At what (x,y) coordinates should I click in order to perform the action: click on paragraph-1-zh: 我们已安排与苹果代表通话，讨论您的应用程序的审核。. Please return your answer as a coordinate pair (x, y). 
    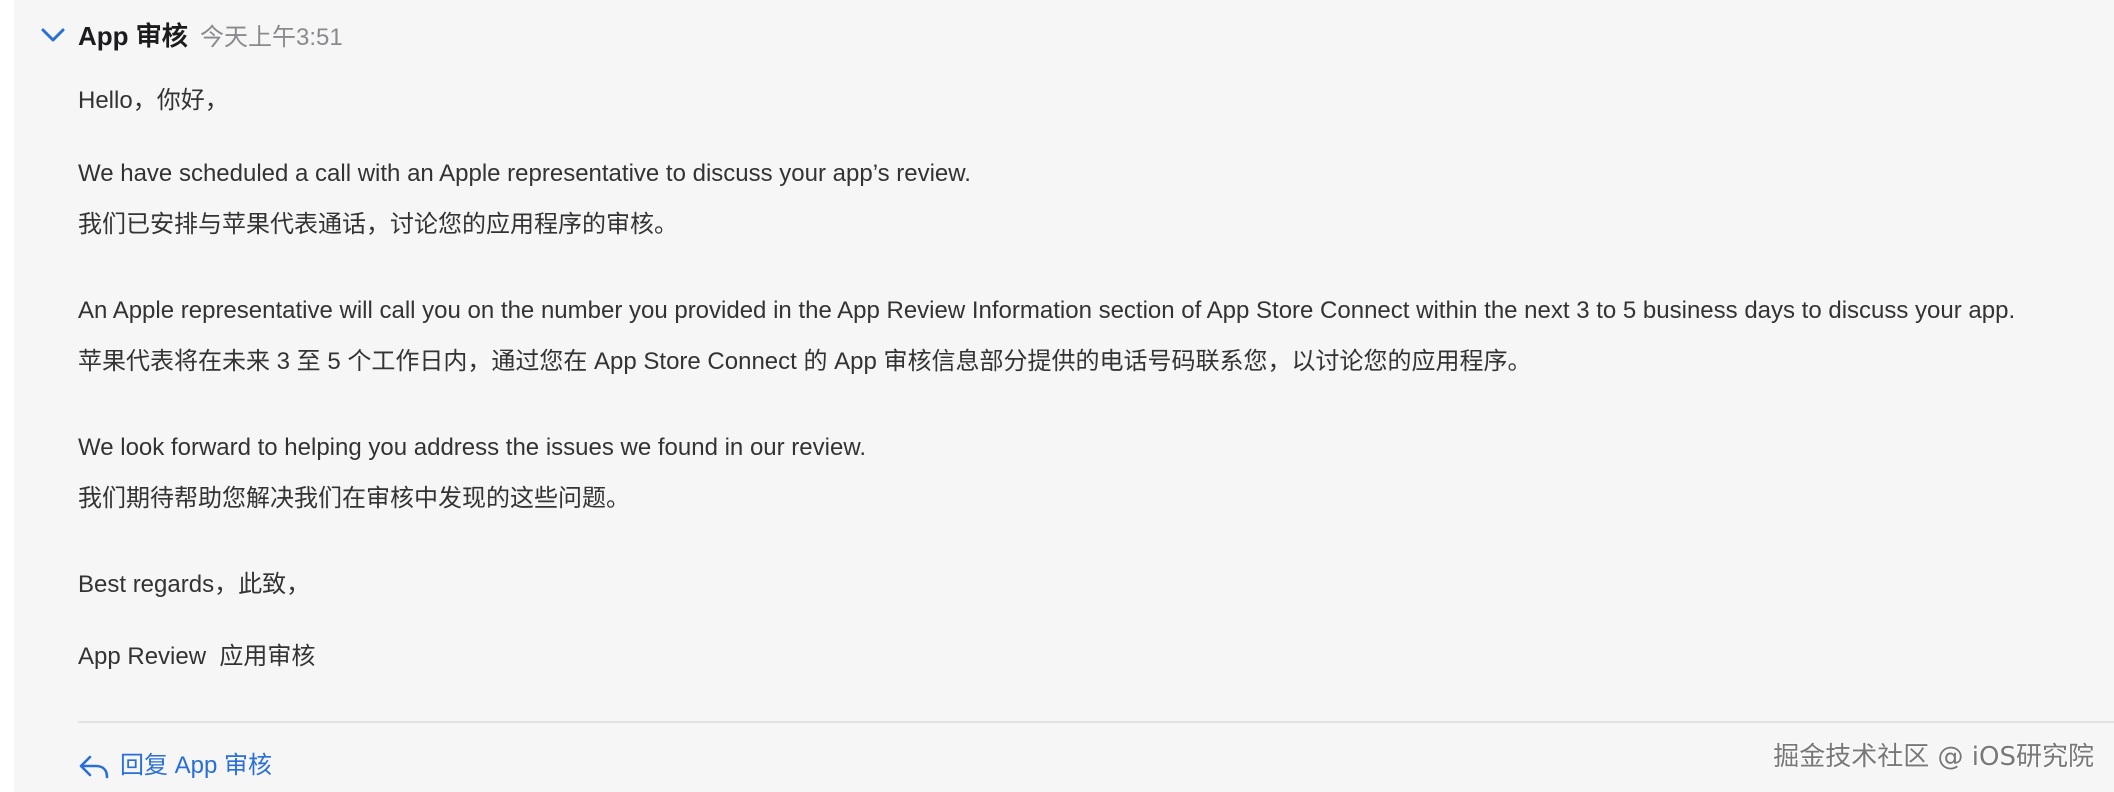
    Looking at the image, I should click on (378, 224).